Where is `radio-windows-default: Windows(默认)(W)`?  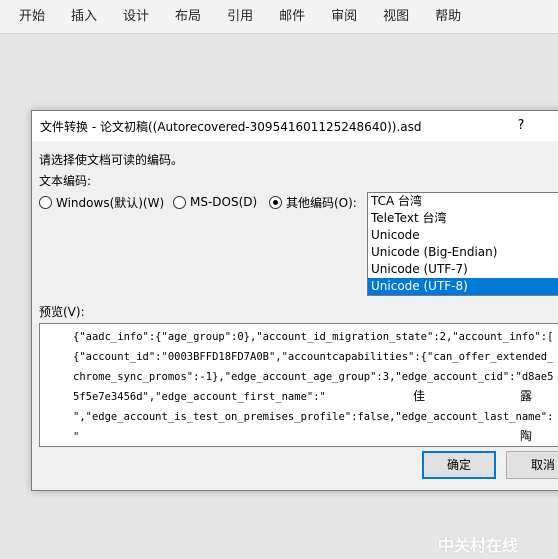
radio-windows-default: Windows(默认)(W) is located at coordinates (101, 202).